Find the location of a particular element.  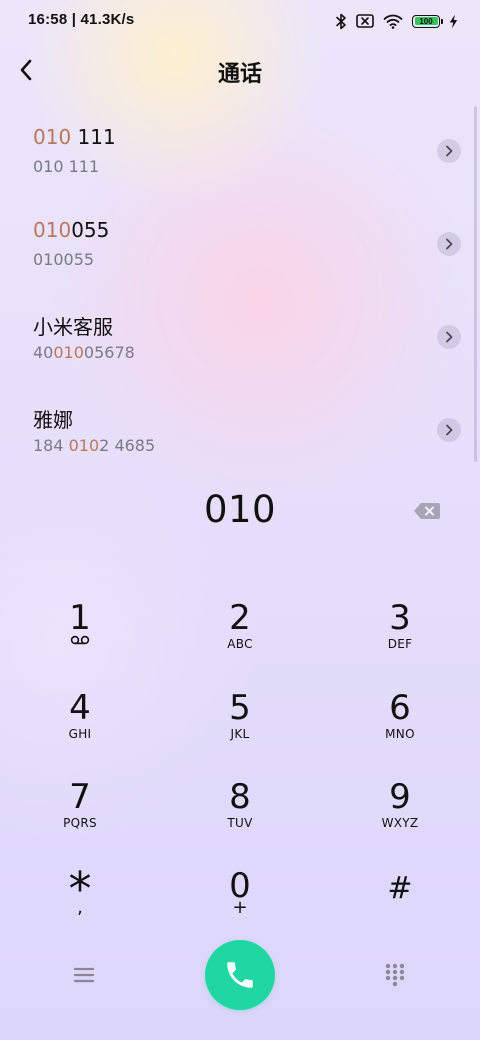

status-icons: 100 is located at coordinates (396, 21).